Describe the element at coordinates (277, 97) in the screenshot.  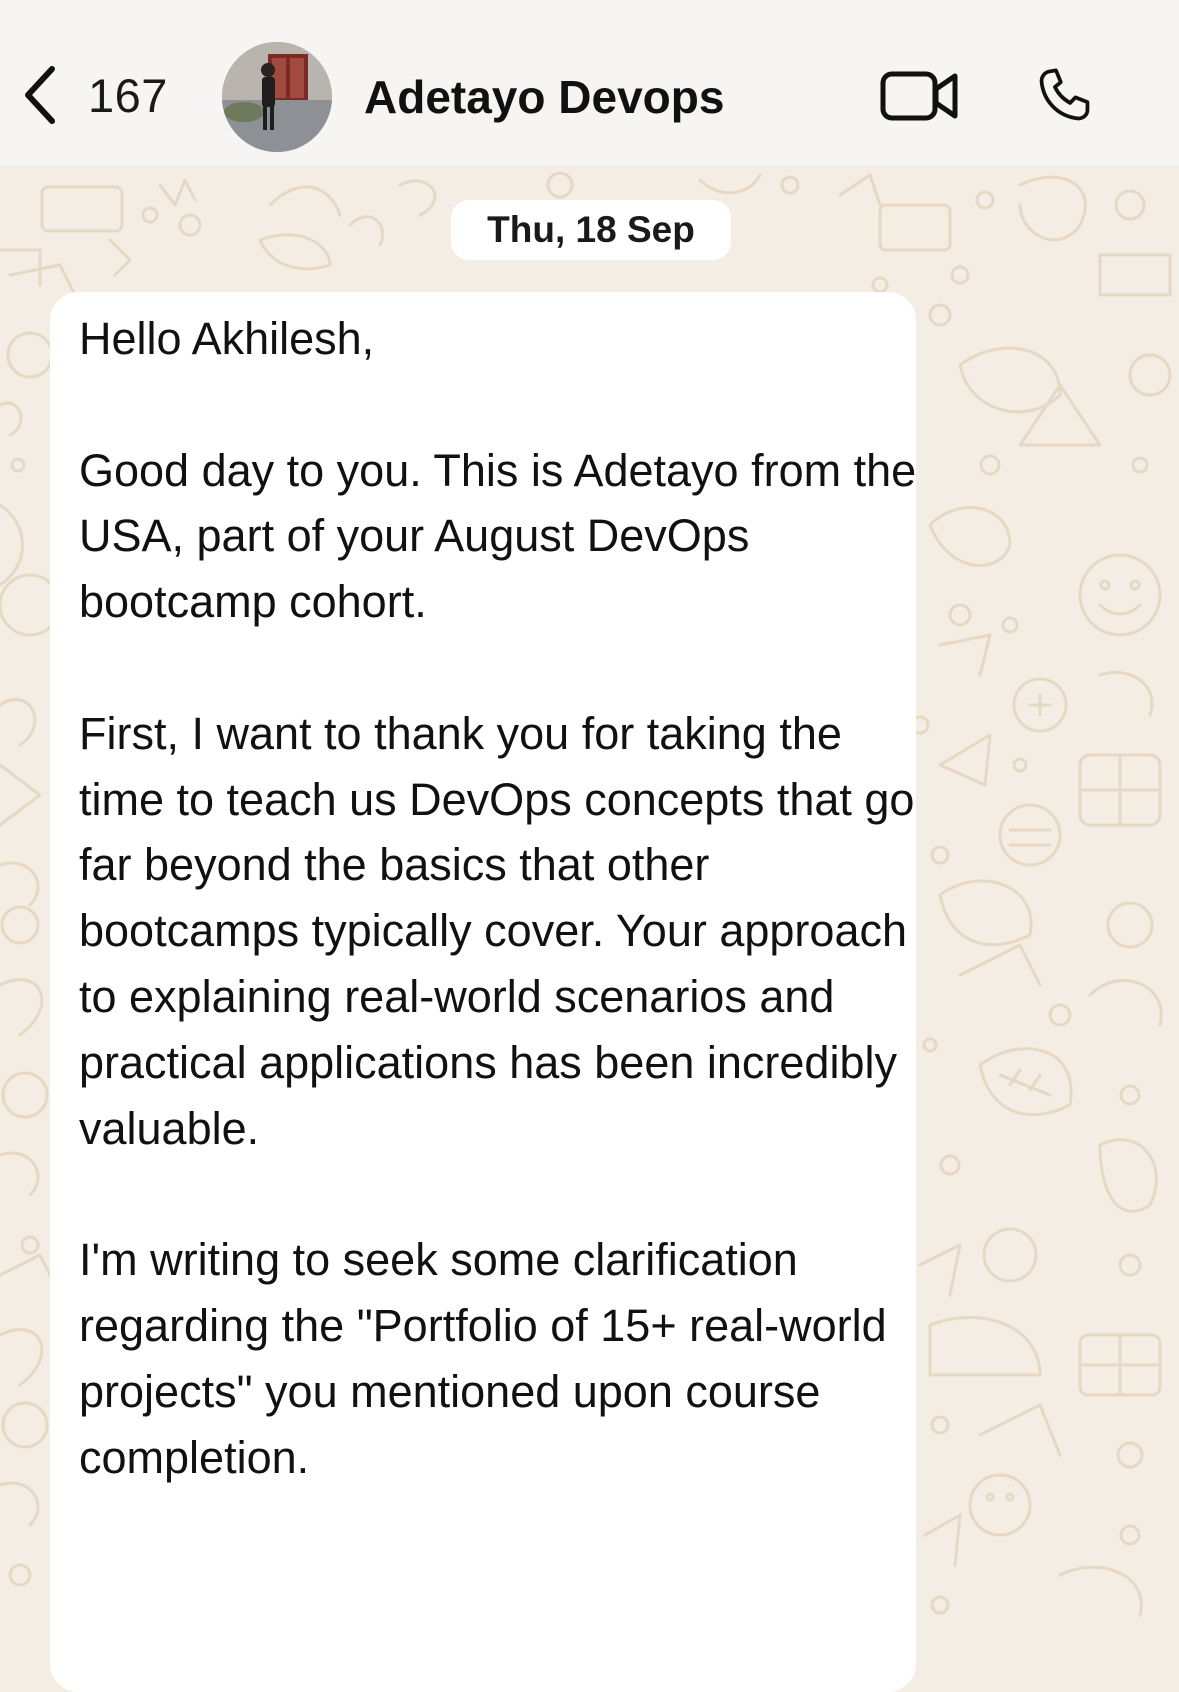
I see `avatar` at that location.